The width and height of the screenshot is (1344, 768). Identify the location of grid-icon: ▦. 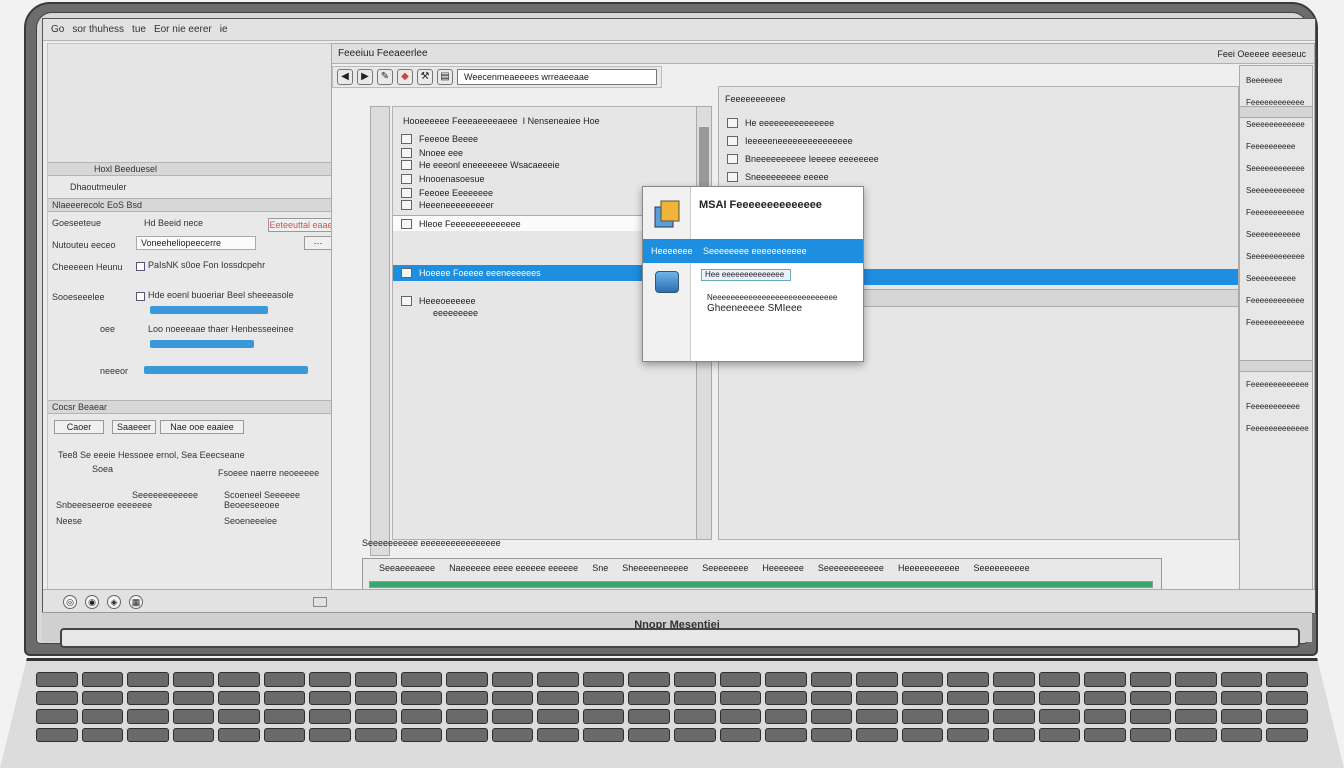
(136, 601).